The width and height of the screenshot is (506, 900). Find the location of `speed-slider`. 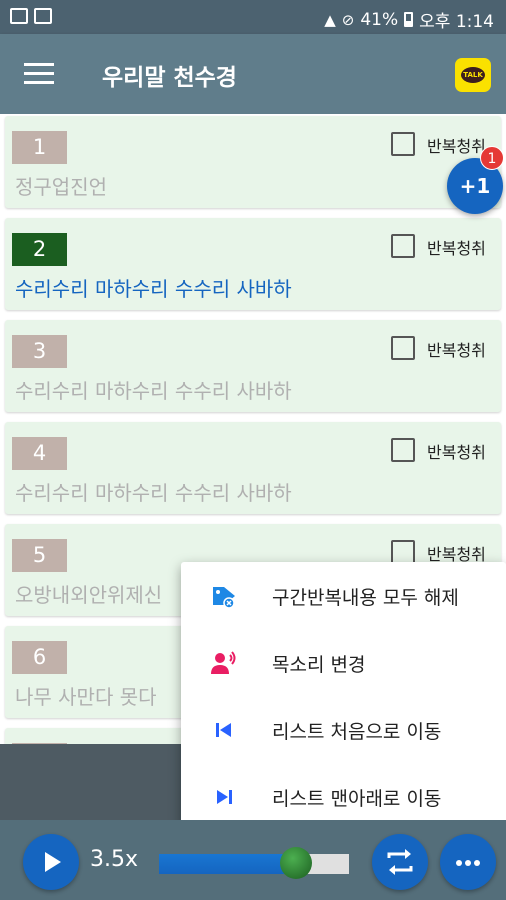

speed-slider is located at coordinates (254, 863).